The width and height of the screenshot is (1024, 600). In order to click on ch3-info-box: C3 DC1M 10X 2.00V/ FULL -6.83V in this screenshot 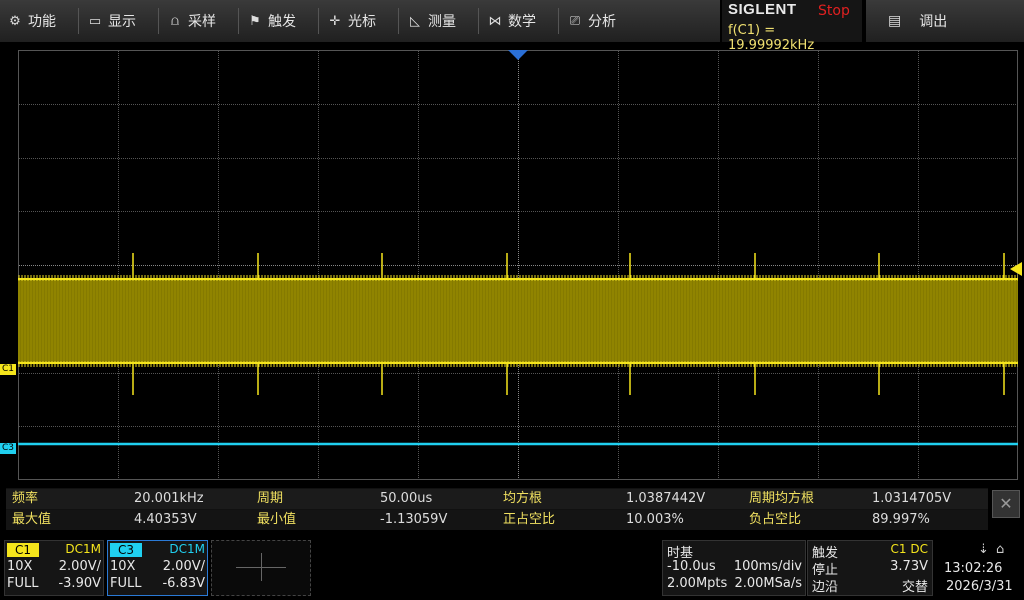, I will do `click(157, 568)`.